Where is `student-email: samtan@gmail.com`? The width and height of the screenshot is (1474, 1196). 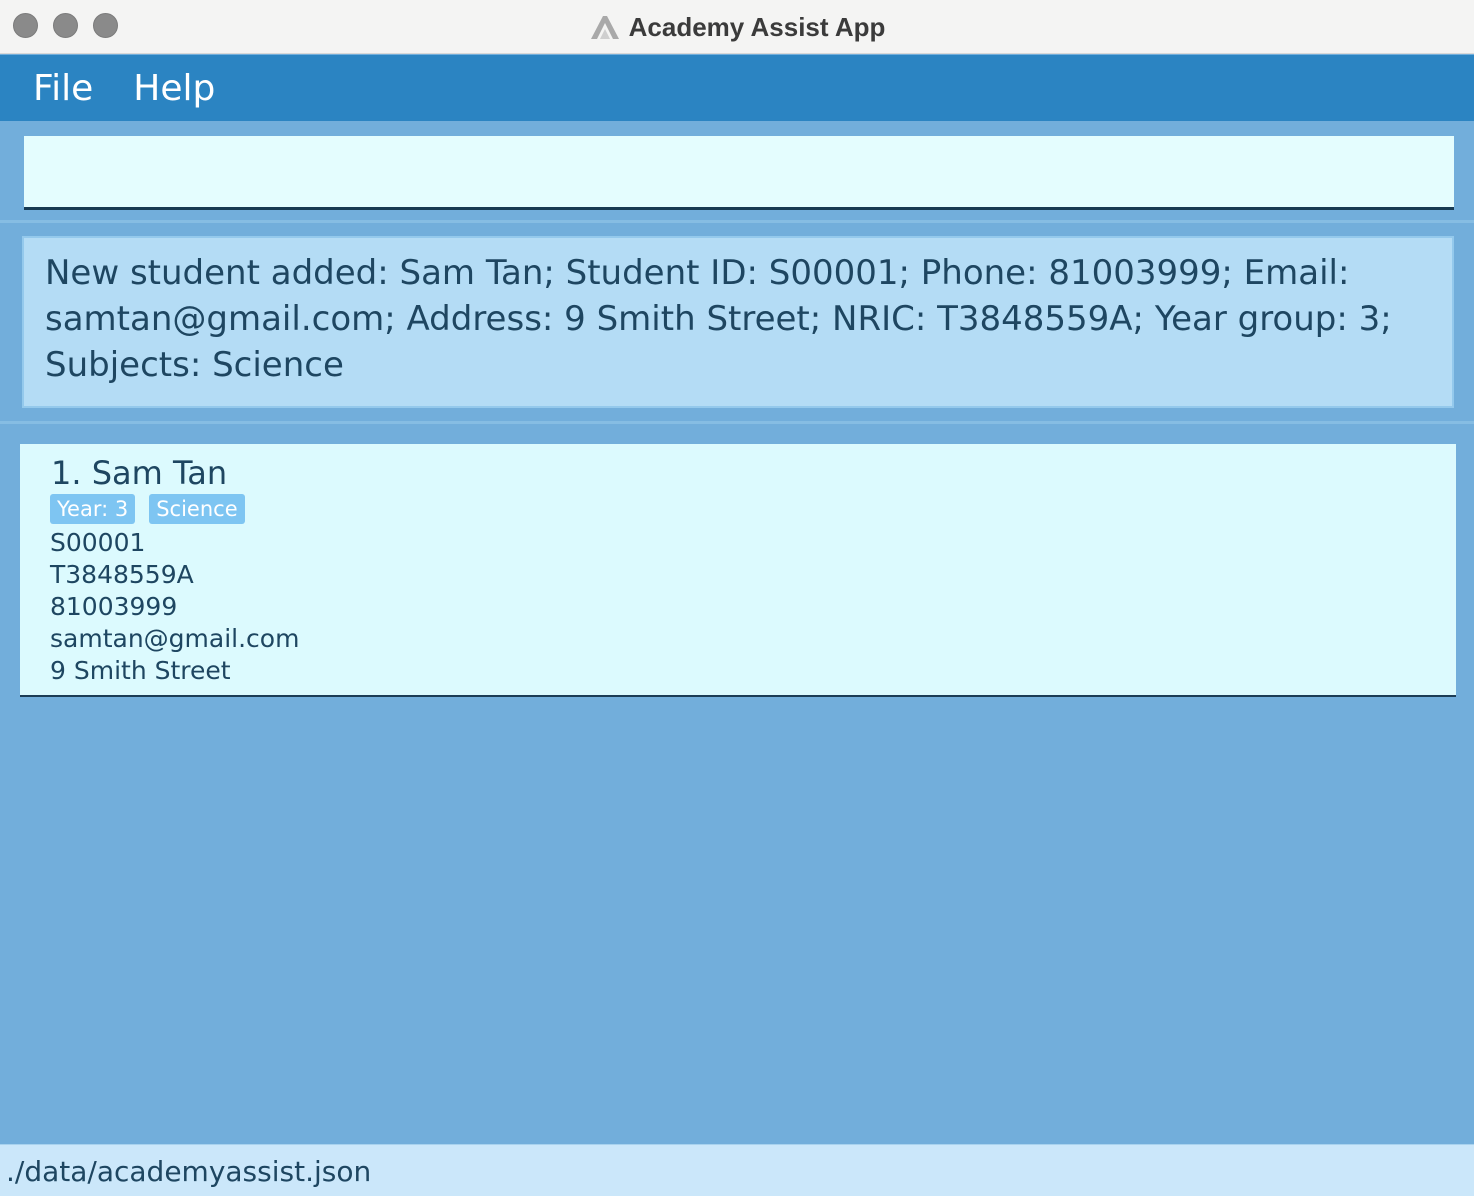 student-email: samtan@gmail.com is located at coordinates (175, 638).